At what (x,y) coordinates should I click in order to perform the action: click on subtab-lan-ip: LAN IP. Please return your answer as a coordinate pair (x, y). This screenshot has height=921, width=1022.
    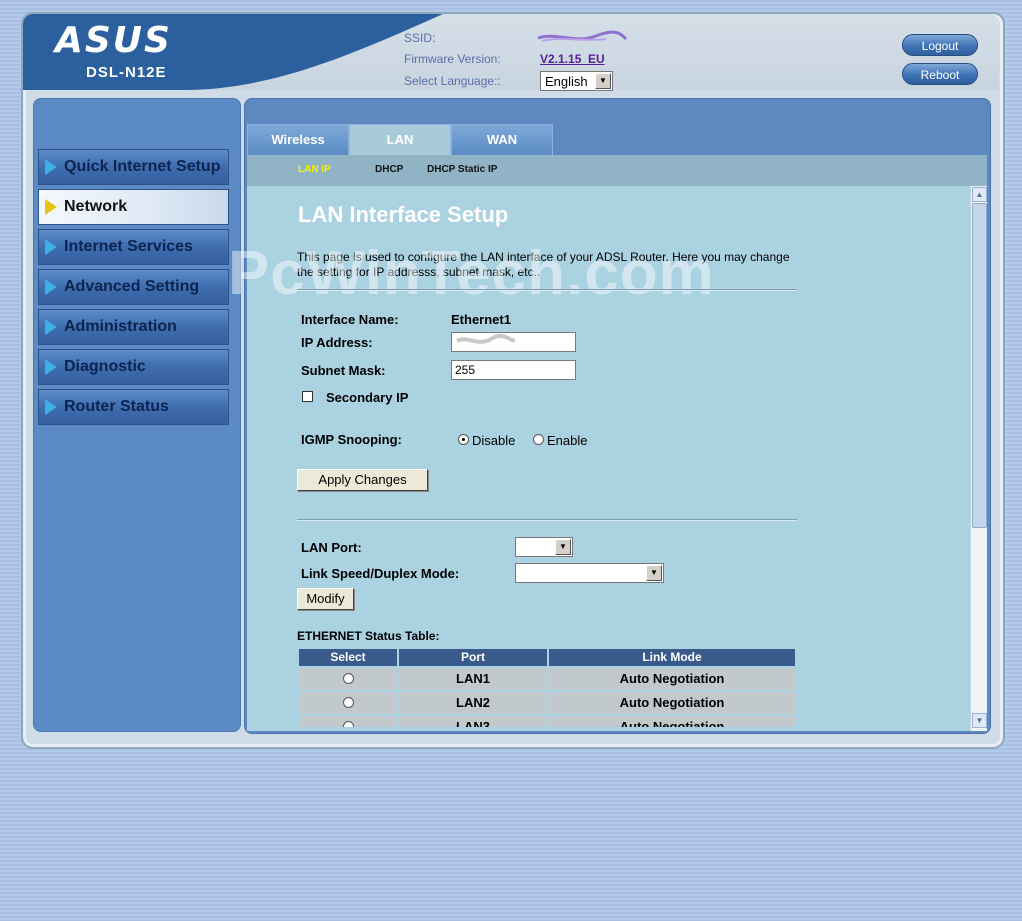
    Looking at the image, I should click on (314, 169).